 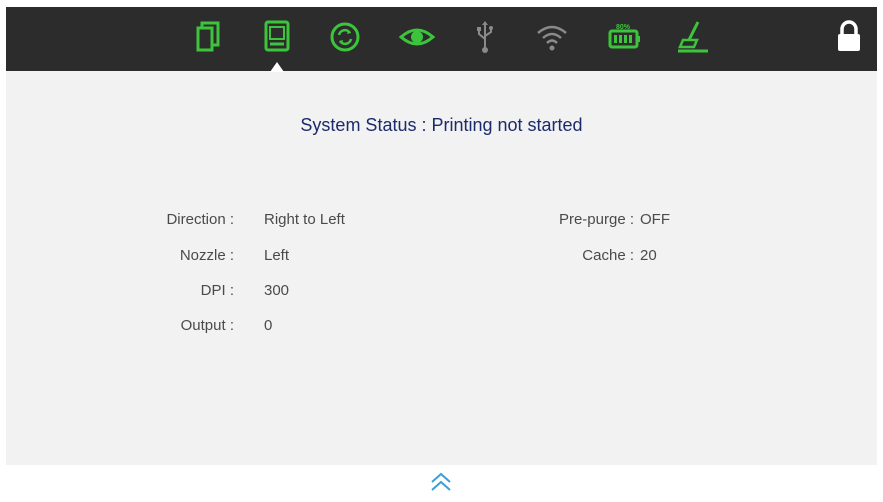 I want to click on nozzle-label: Nozzle :, so click(x=206, y=255).